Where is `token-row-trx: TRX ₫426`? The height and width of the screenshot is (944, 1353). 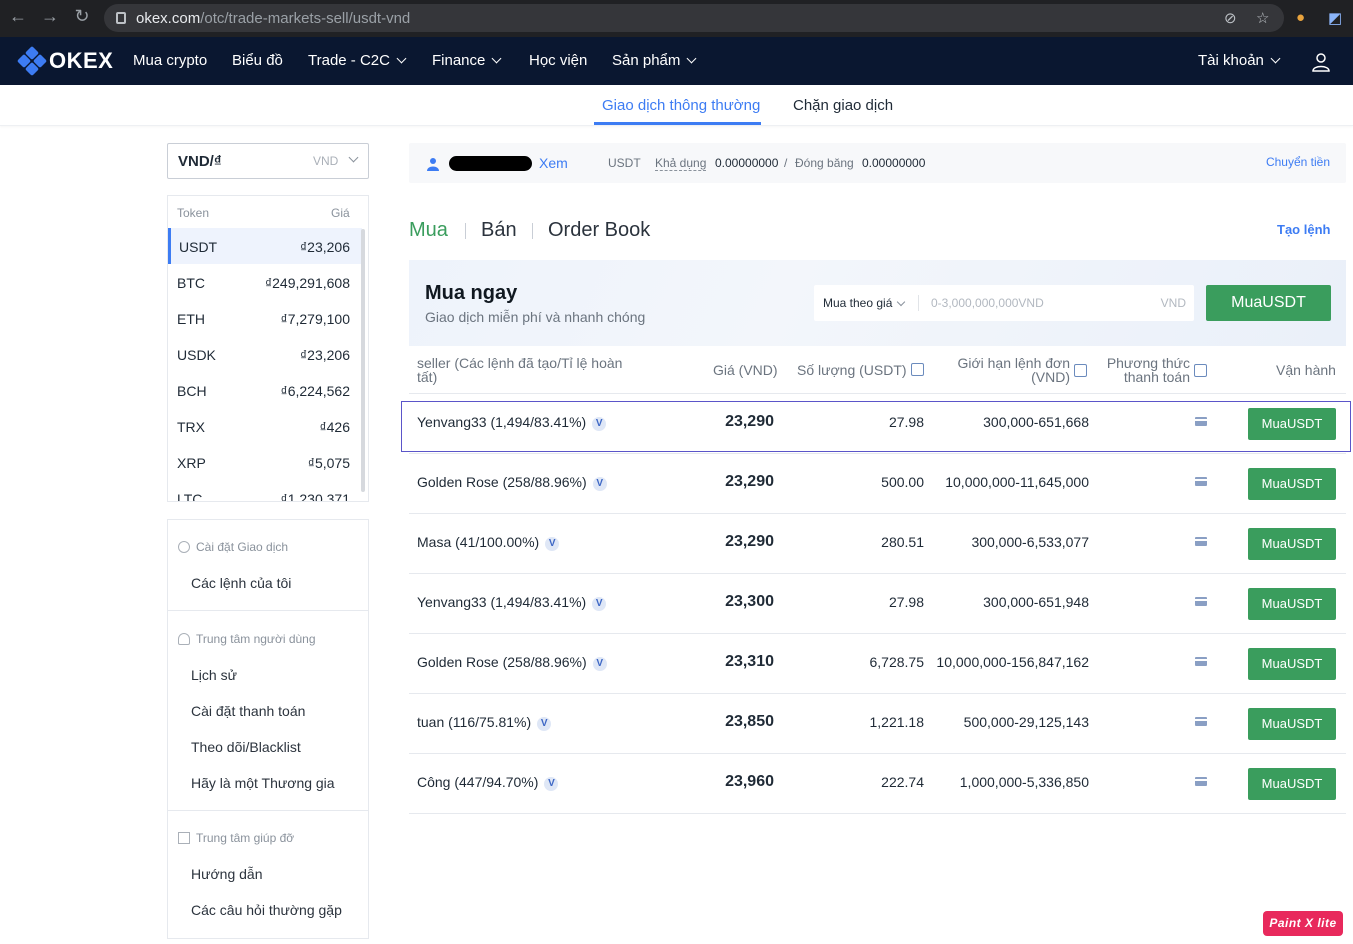
token-row-trx: TRX ₫426 is located at coordinates (265, 426).